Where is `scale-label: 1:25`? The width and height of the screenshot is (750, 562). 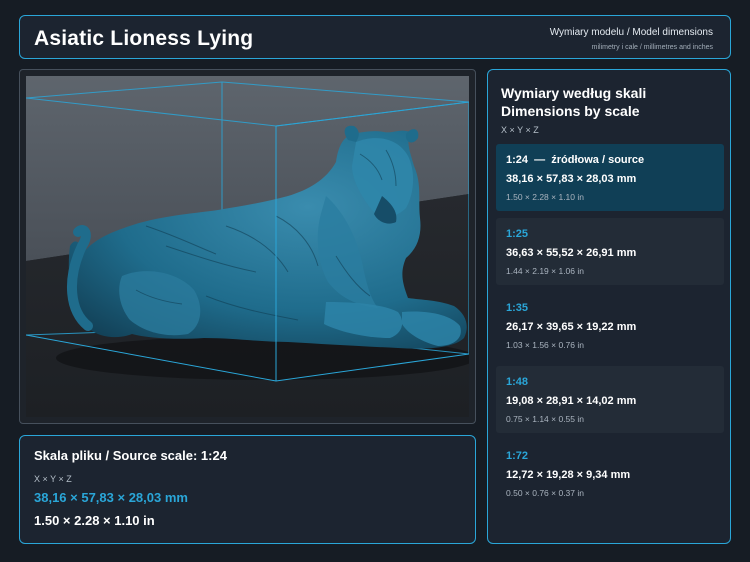
scale-label: 1:25 is located at coordinates (517, 234).